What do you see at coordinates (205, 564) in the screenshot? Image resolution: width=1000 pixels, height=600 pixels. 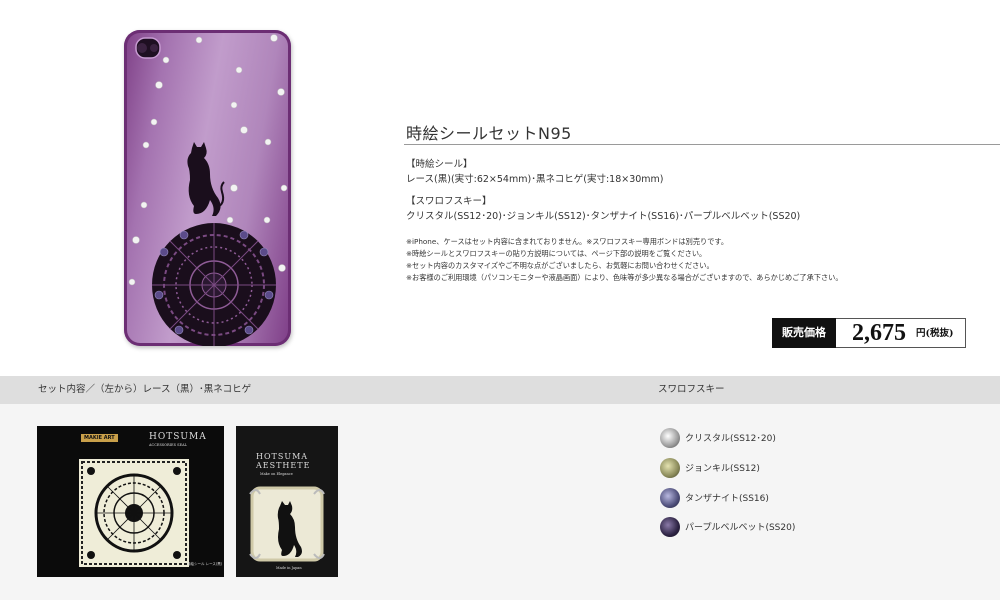 I see `package-footer: 時絵シール レース(黒)` at bounding box center [205, 564].